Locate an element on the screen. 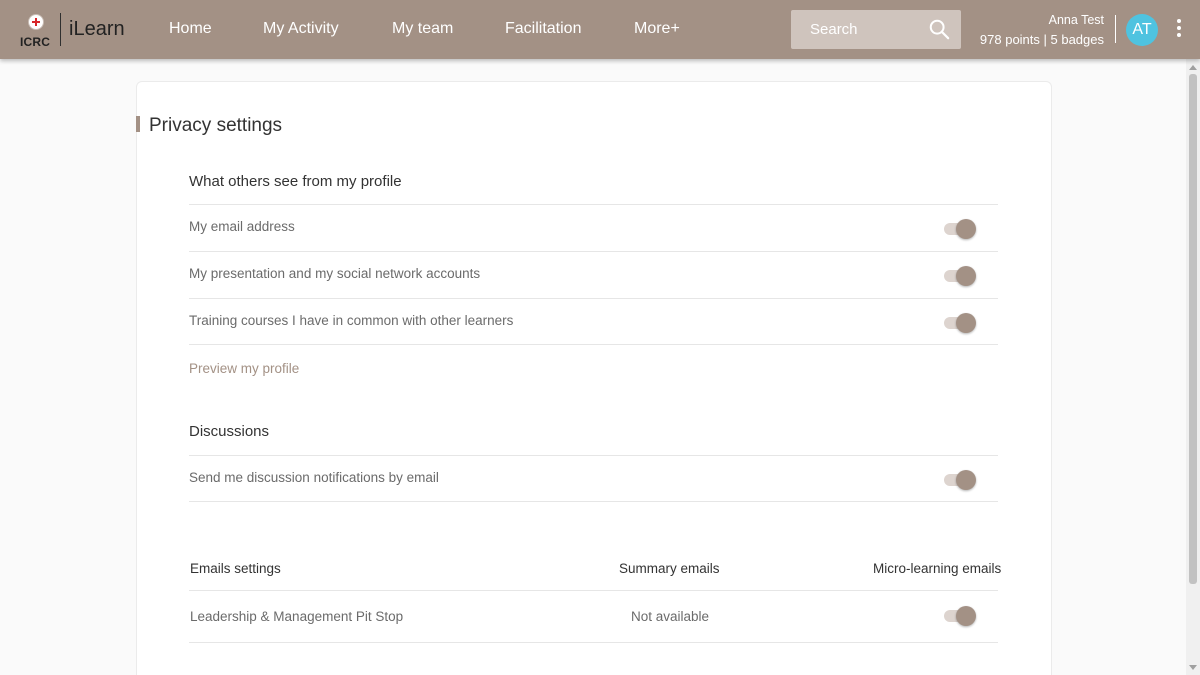 The image size is (1200, 675). presentation-visibility-toggle is located at coordinates (960, 275).